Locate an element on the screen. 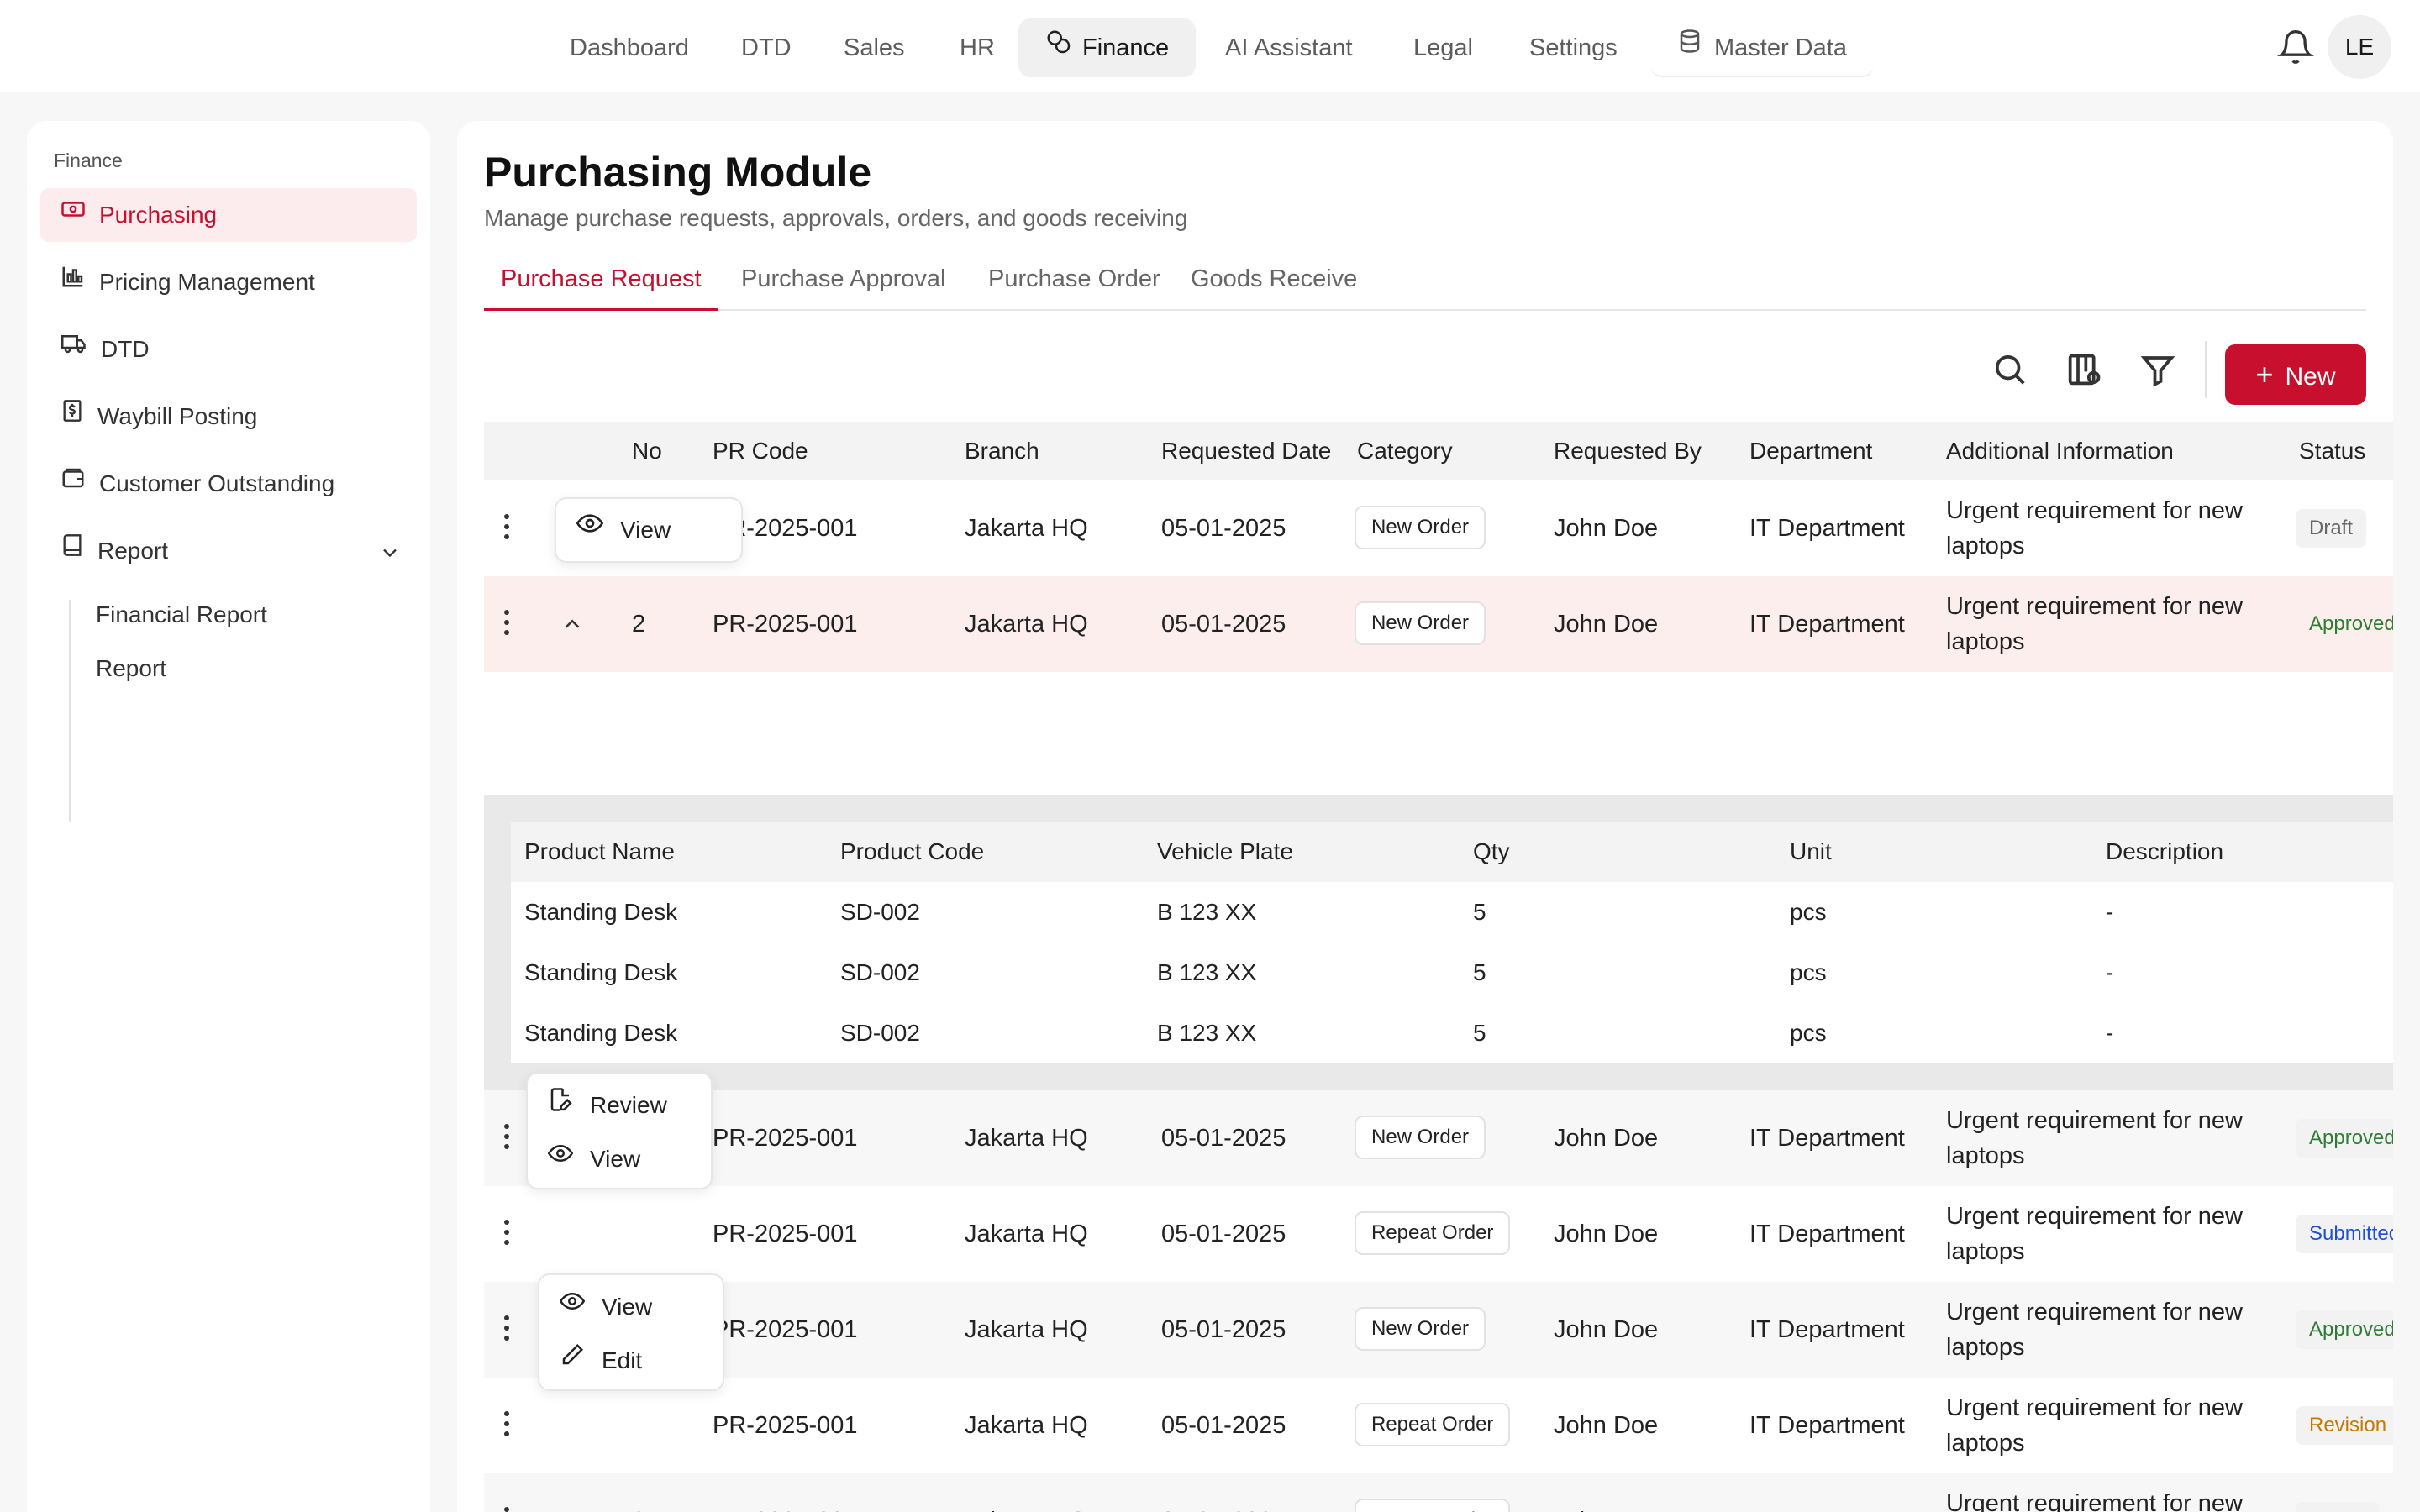  detail-cell: - is located at coordinates (2110, 1033).